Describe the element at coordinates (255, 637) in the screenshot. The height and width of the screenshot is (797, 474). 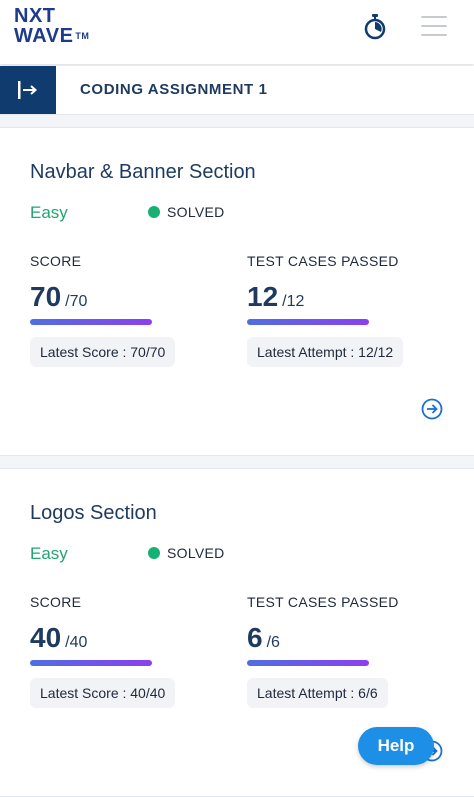
I see `tests-value: 6` at that location.